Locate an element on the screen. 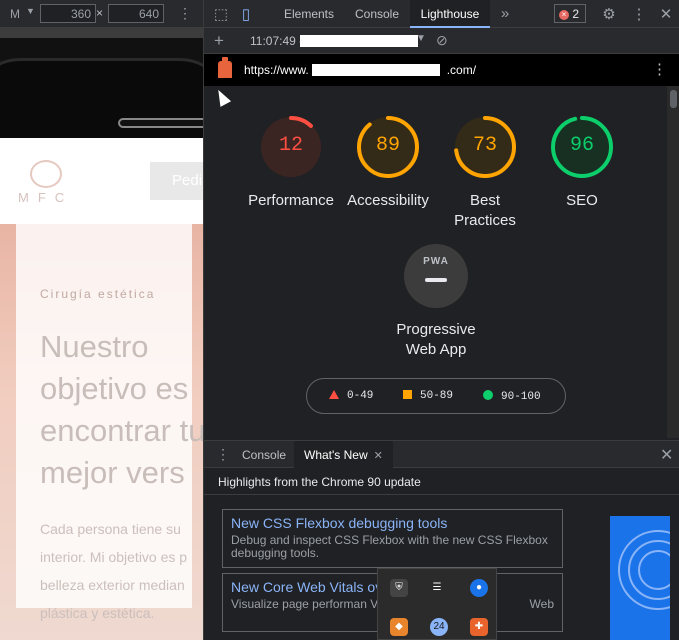 Image resolution: width=679 pixels, height=640 pixels. highlights-title: Highlights from the Chrome 90 update is located at coordinates (319, 482).